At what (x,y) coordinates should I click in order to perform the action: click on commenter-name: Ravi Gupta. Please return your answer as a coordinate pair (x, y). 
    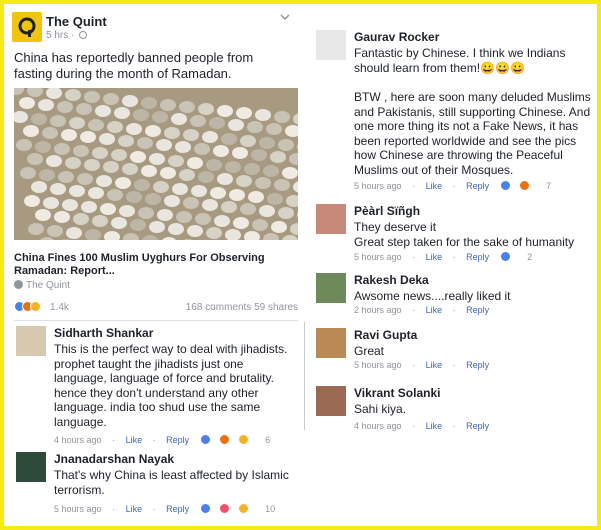
    Looking at the image, I should click on (385, 335).